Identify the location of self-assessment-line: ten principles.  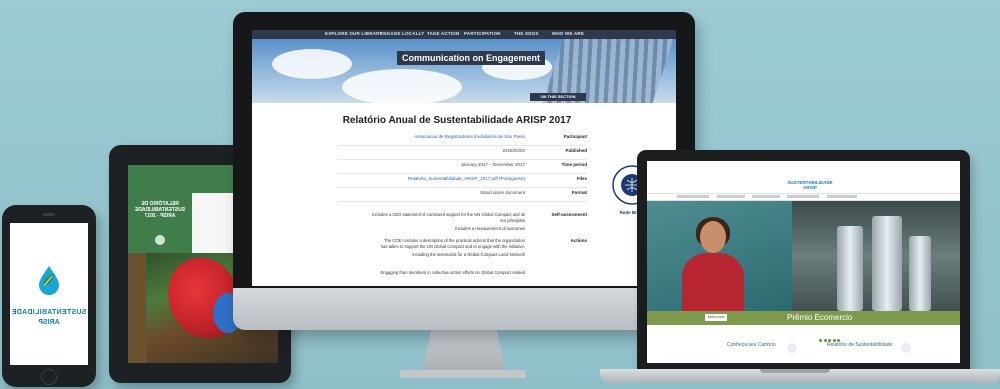
(512, 220).